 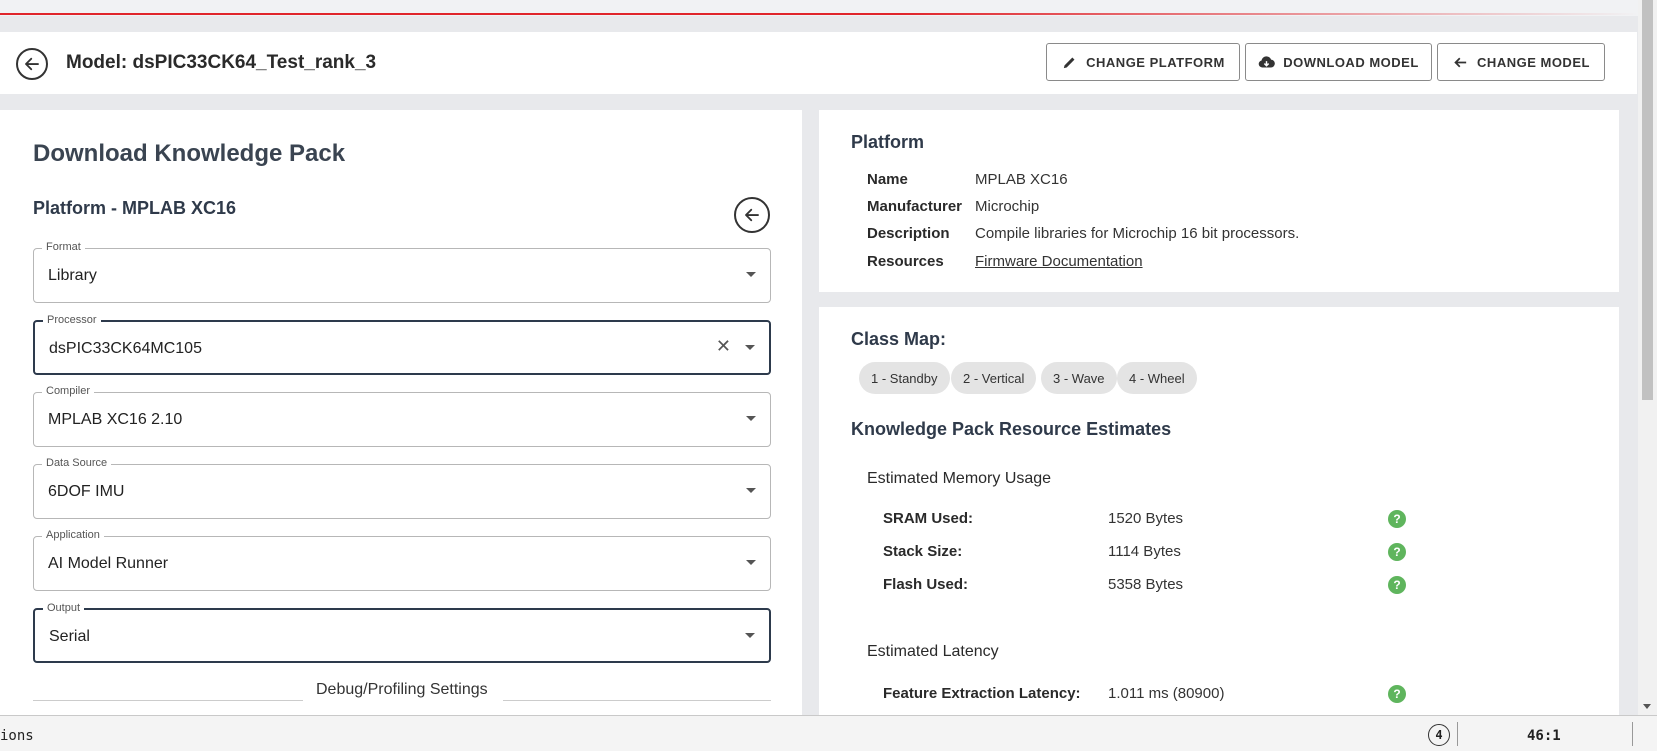 What do you see at coordinates (915, 206) in the screenshot?
I see `manufacturer-key: Manufacturer` at bounding box center [915, 206].